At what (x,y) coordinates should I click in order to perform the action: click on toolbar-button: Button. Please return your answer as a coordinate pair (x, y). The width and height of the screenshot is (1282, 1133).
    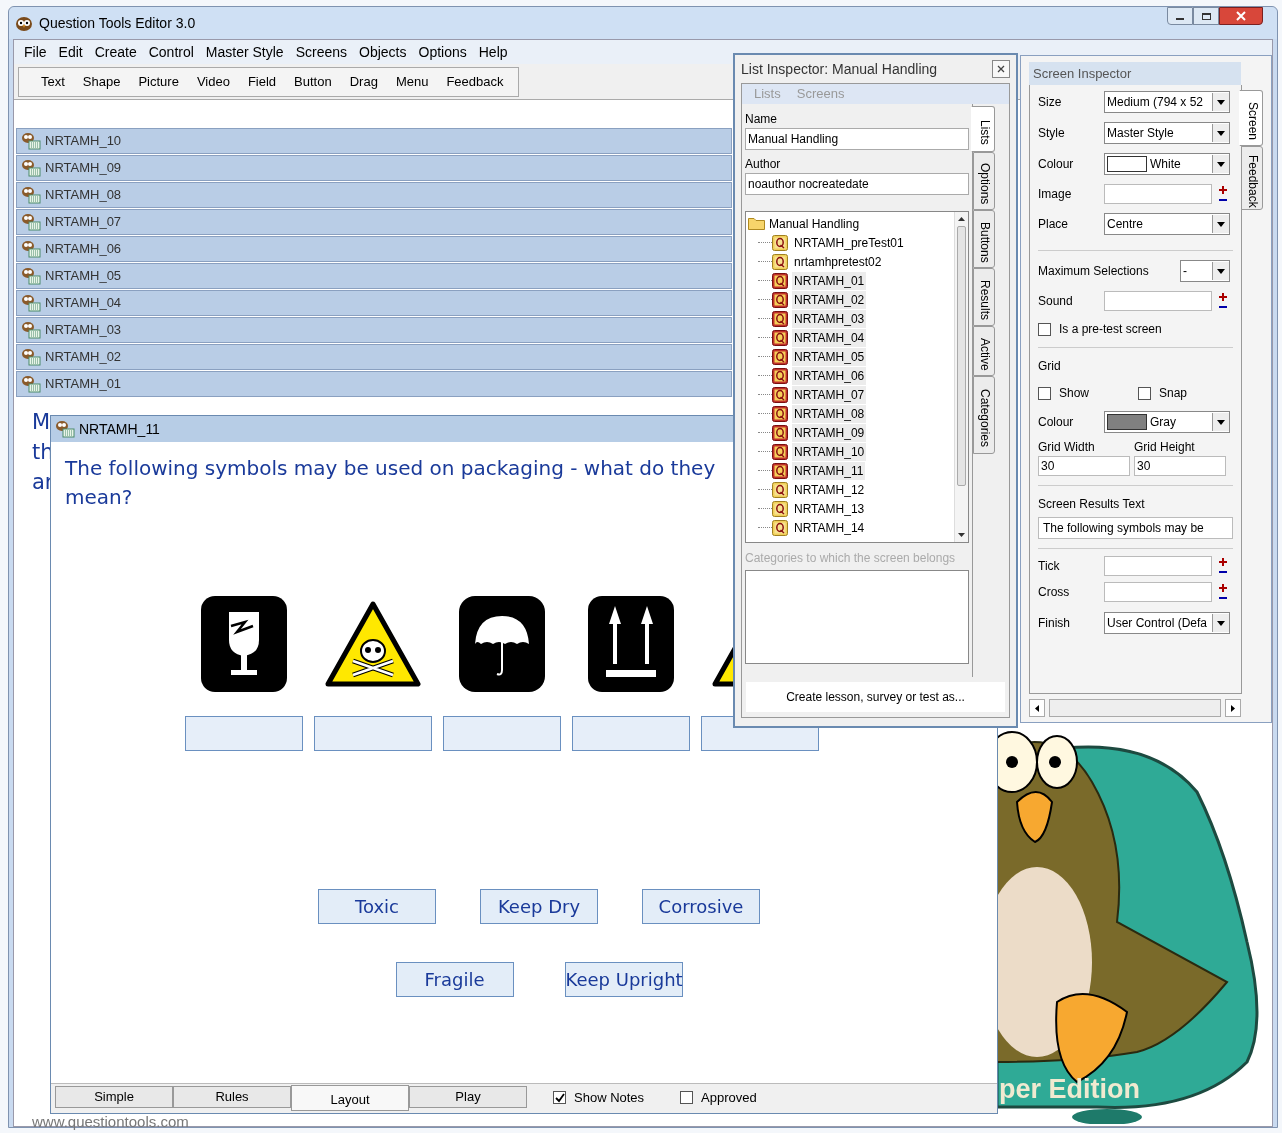
    Looking at the image, I should click on (313, 81).